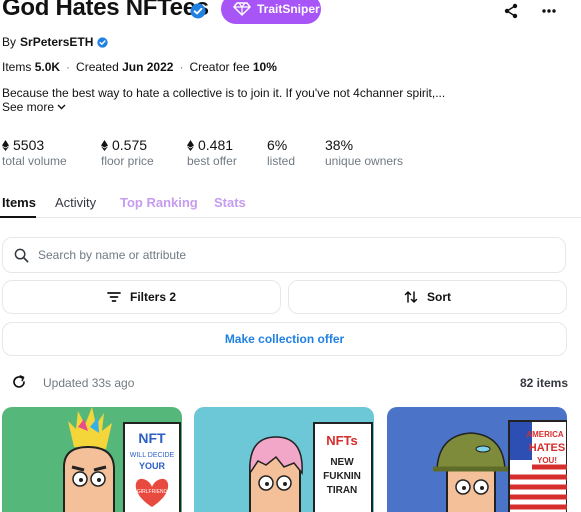 The image size is (581, 512). Describe the element at coordinates (103, 42) in the screenshot. I see `creator-verified-icon` at that location.